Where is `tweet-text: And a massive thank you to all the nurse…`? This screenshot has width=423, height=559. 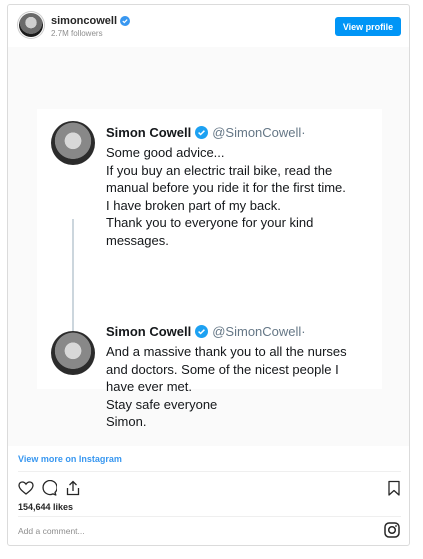
tweet-text: And a massive thank you to all the nurse… is located at coordinates (242, 387).